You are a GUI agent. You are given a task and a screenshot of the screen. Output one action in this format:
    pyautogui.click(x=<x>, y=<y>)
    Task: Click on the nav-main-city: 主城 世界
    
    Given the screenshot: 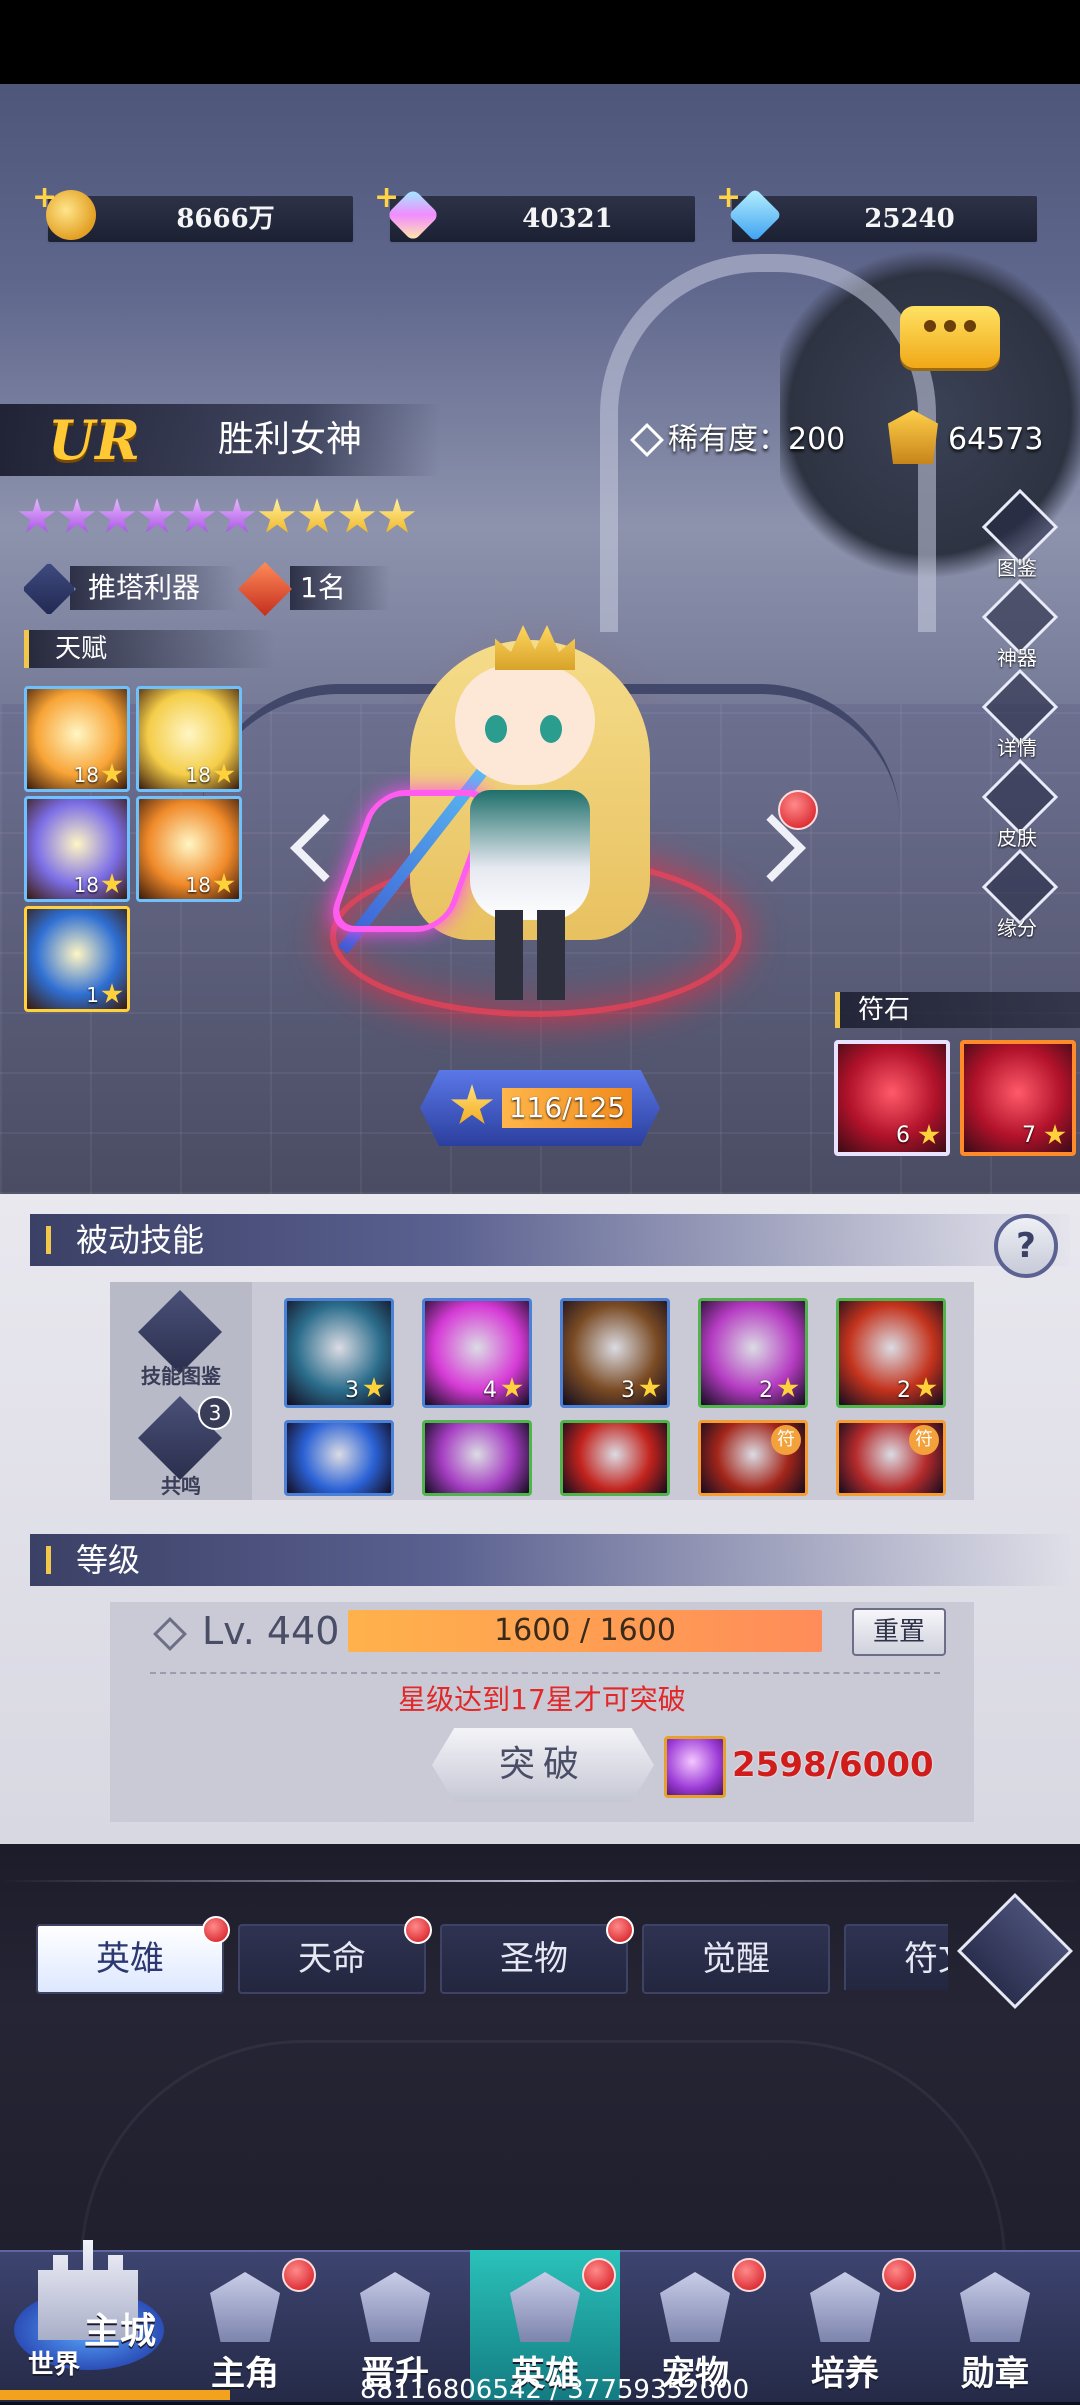 What is the action you would take?
    pyautogui.click(x=88, y=2295)
    